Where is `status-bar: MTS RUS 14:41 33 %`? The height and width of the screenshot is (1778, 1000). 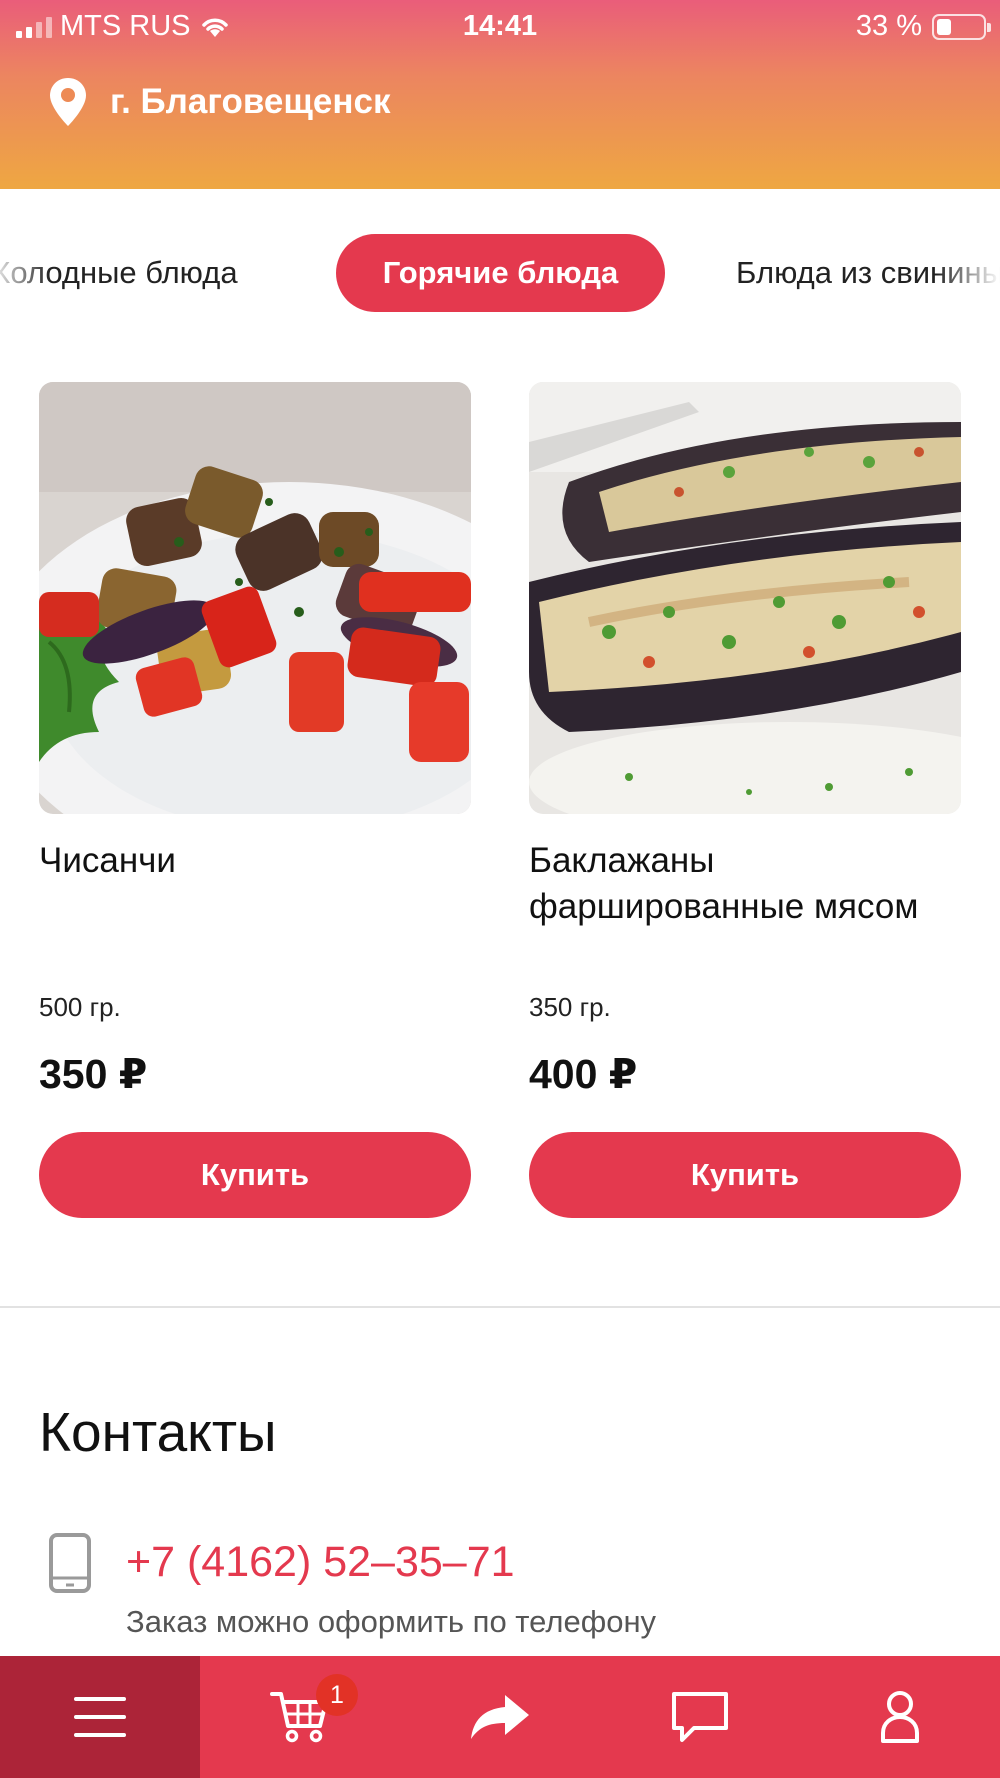
status-bar: MTS RUS 14:41 33 % is located at coordinates (500, 26).